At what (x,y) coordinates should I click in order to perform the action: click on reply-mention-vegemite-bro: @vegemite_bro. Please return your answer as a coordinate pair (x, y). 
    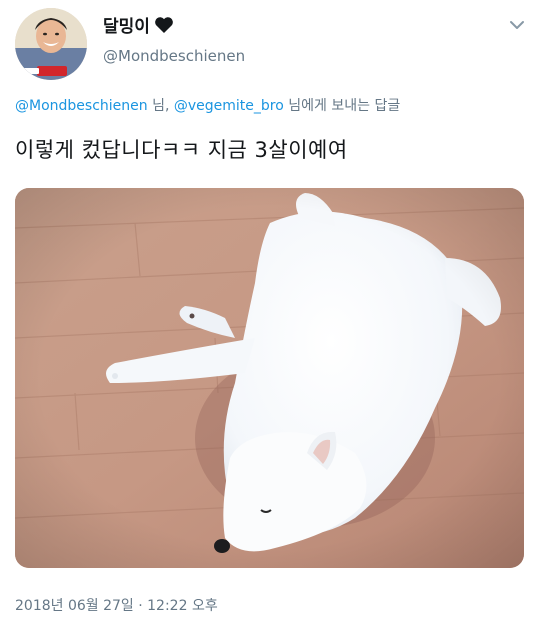
    Looking at the image, I should click on (229, 106).